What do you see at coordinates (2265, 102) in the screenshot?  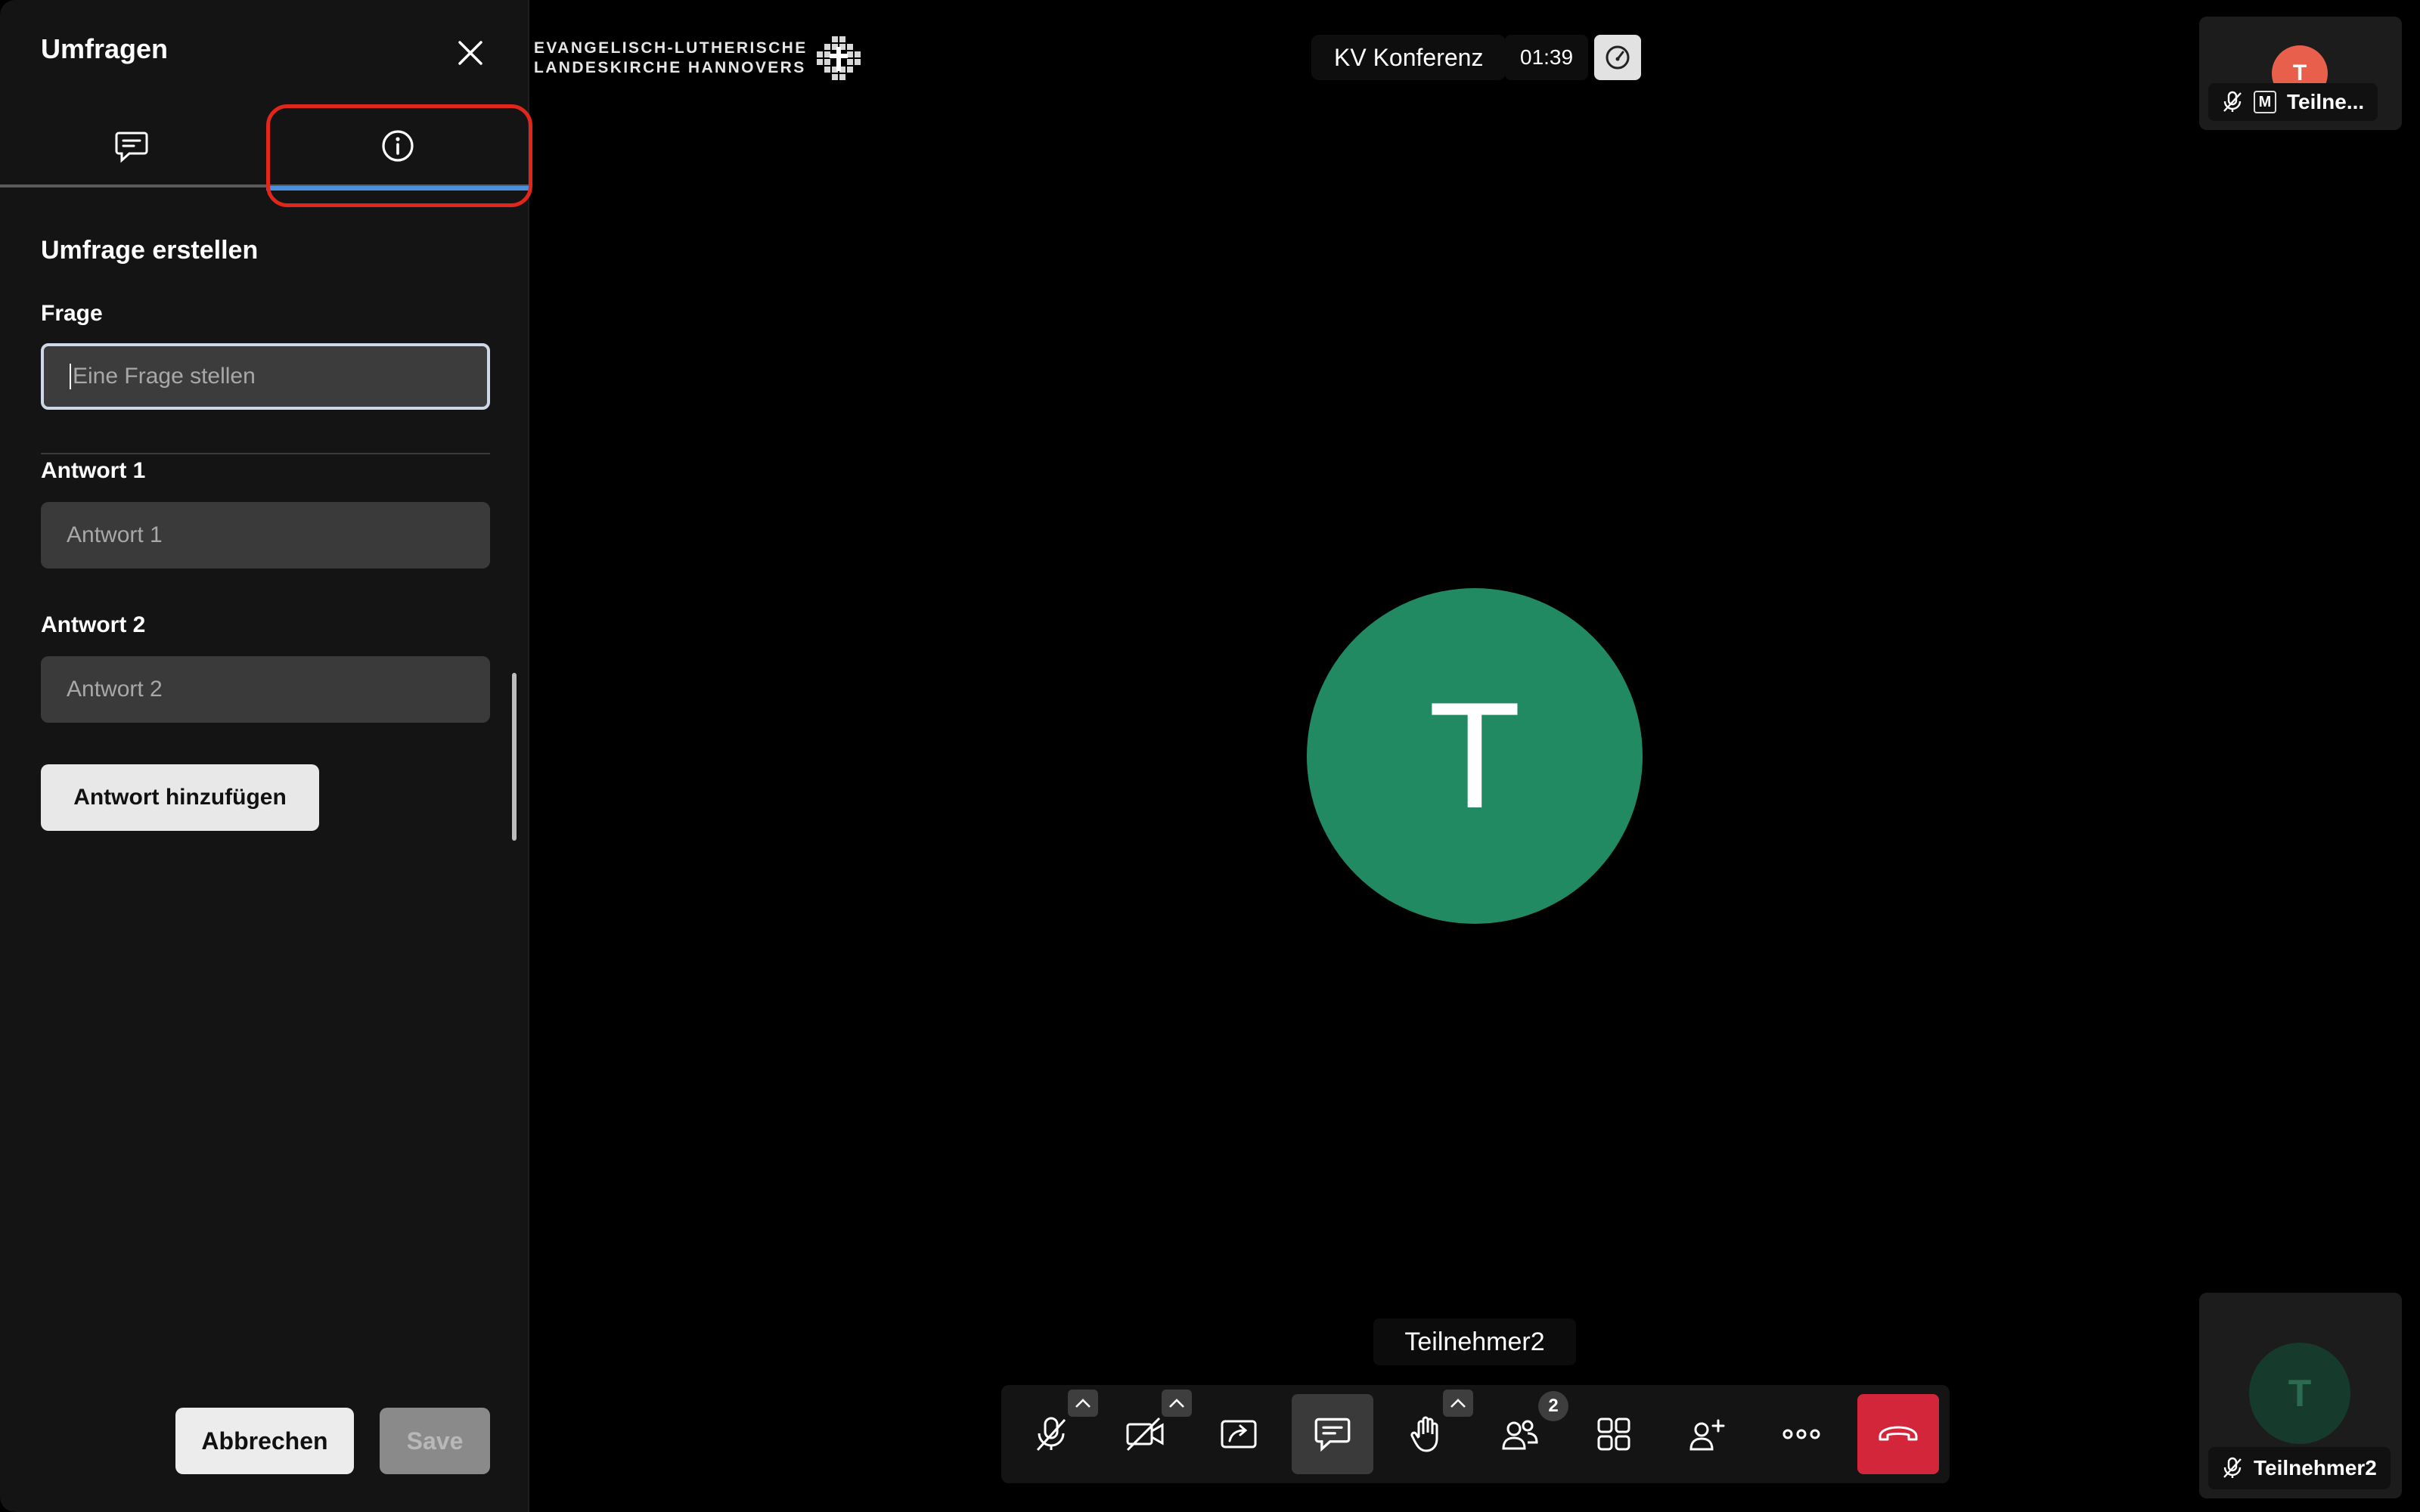 I see `moderator-icon: M` at bounding box center [2265, 102].